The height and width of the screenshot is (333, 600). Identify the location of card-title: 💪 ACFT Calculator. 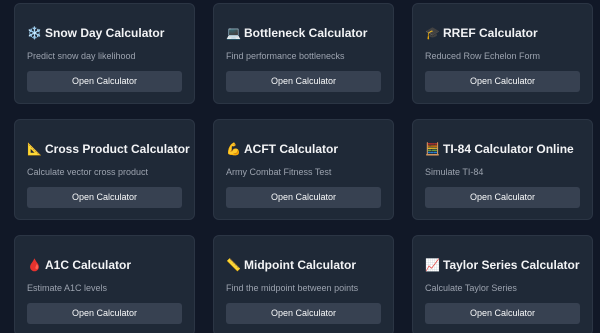
(282, 149).